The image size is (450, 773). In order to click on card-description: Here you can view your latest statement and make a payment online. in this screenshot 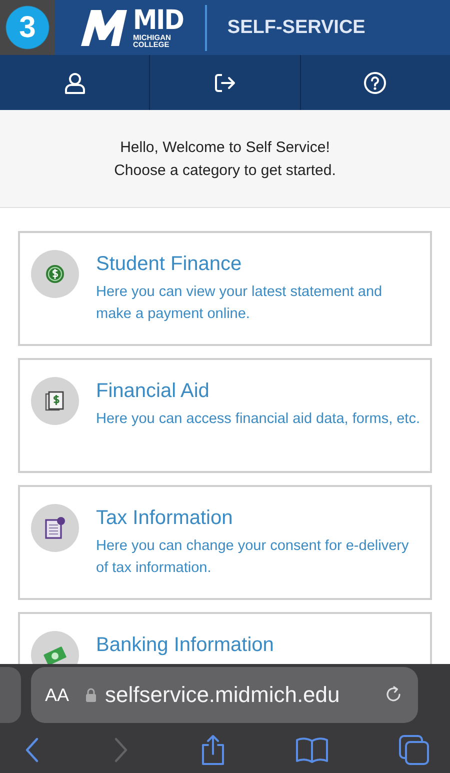, I will do `click(240, 303)`.